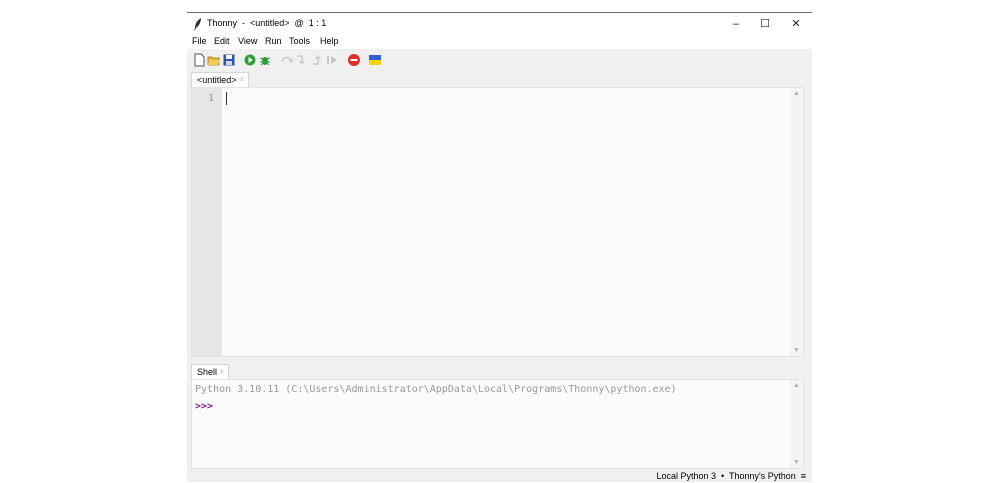  Describe the element at coordinates (199, 60) in the screenshot. I see `new-file-icon` at that location.